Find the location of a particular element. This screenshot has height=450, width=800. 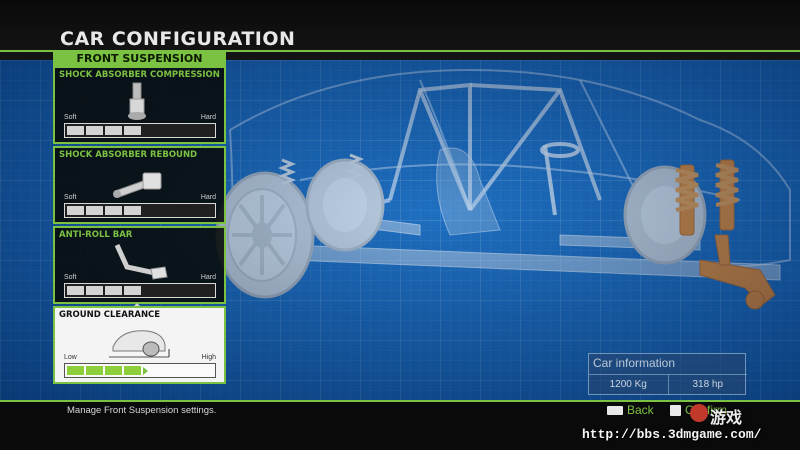

anti-roll-bar-icon is located at coordinates (141, 261).